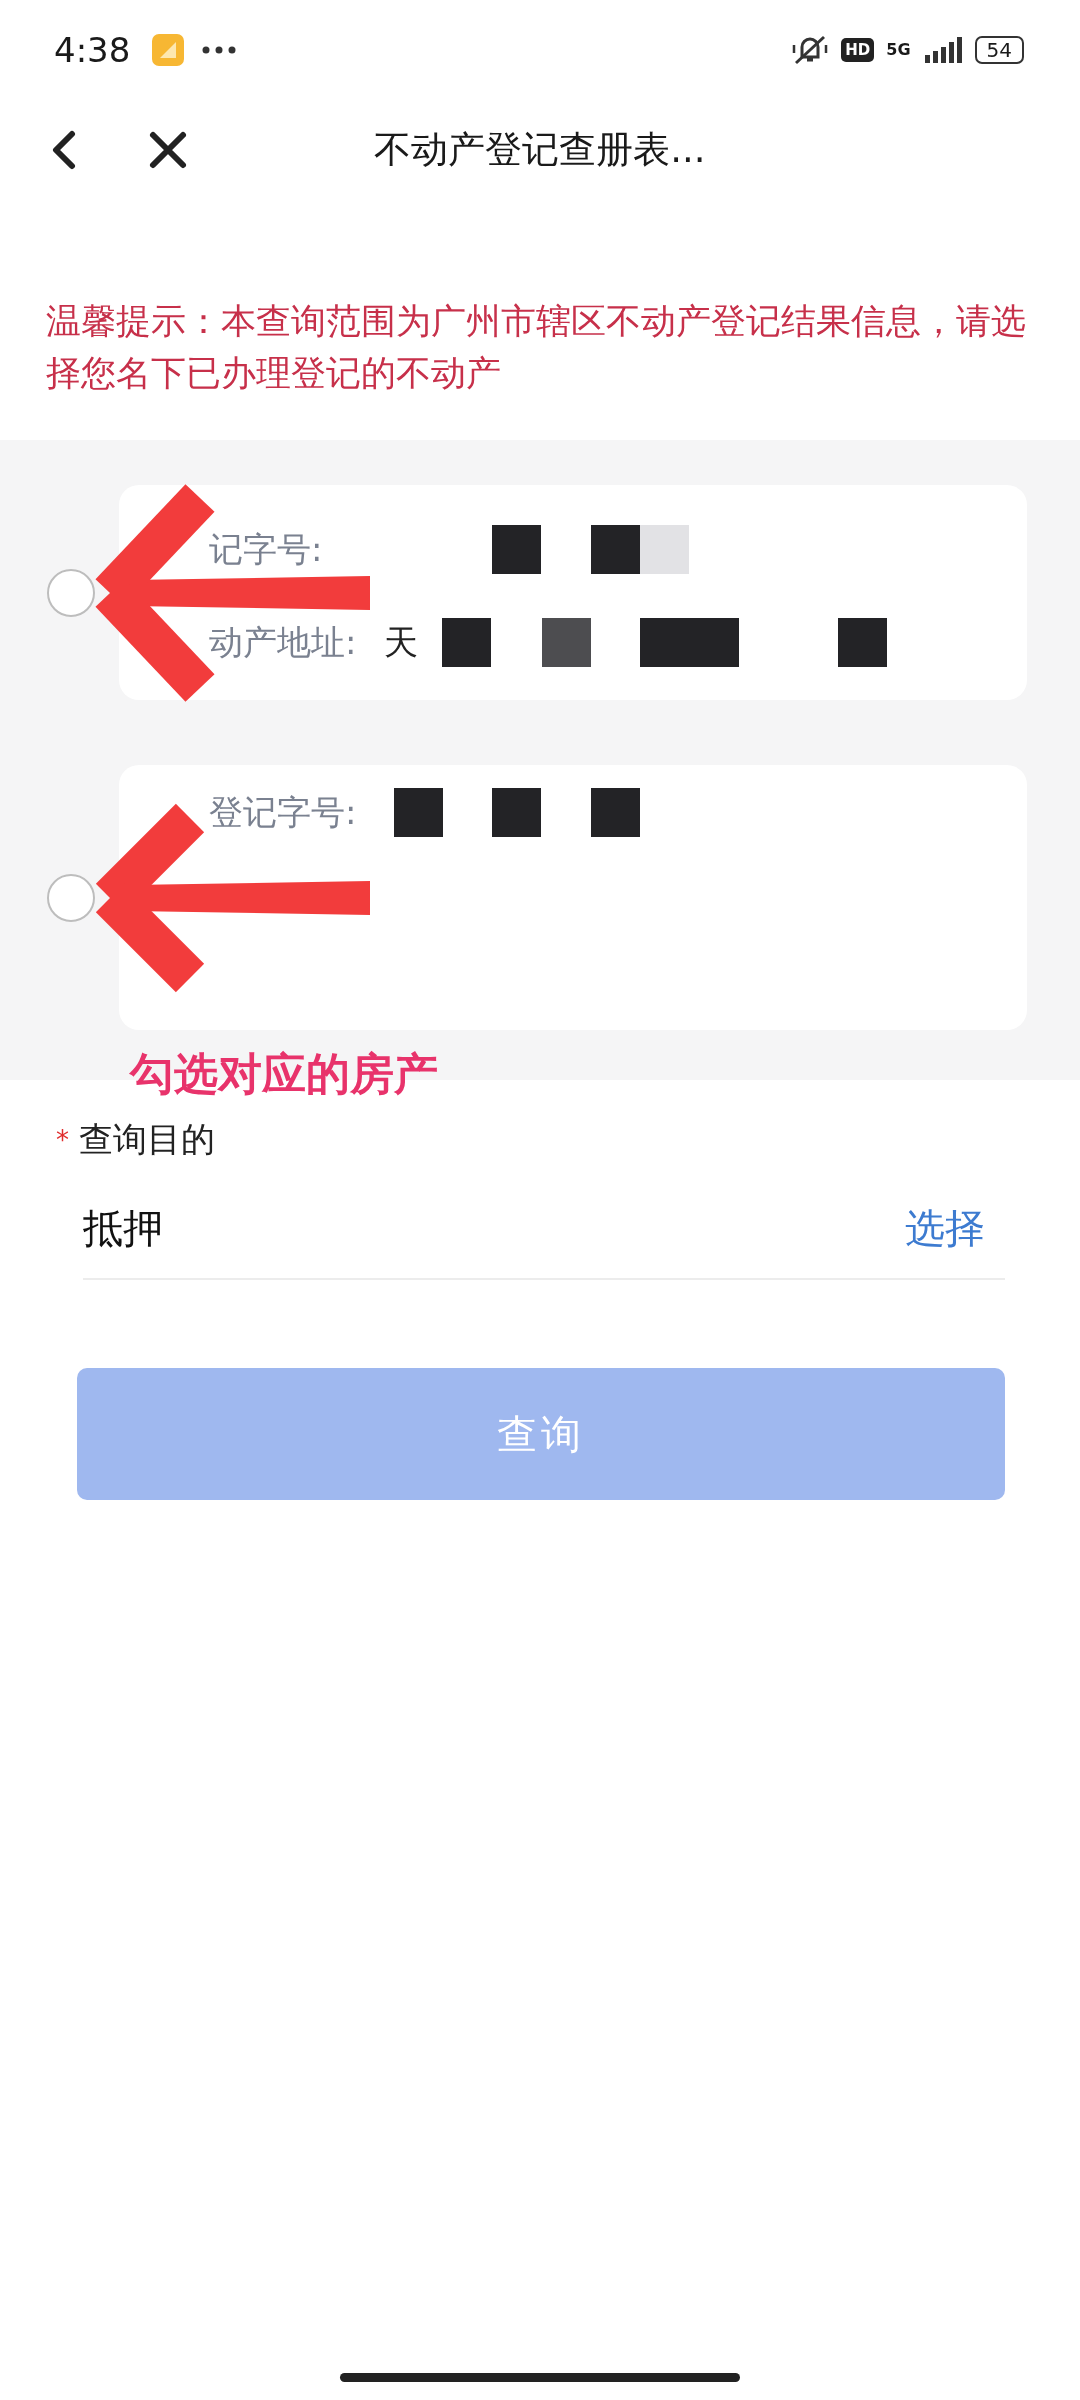 The height and width of the screenshot is (2400, 1080). What do you see at coordinates (283, 812) in the screenshot?
I see `registration-number-label: 登记字号:` at bounding box center [283, 812].